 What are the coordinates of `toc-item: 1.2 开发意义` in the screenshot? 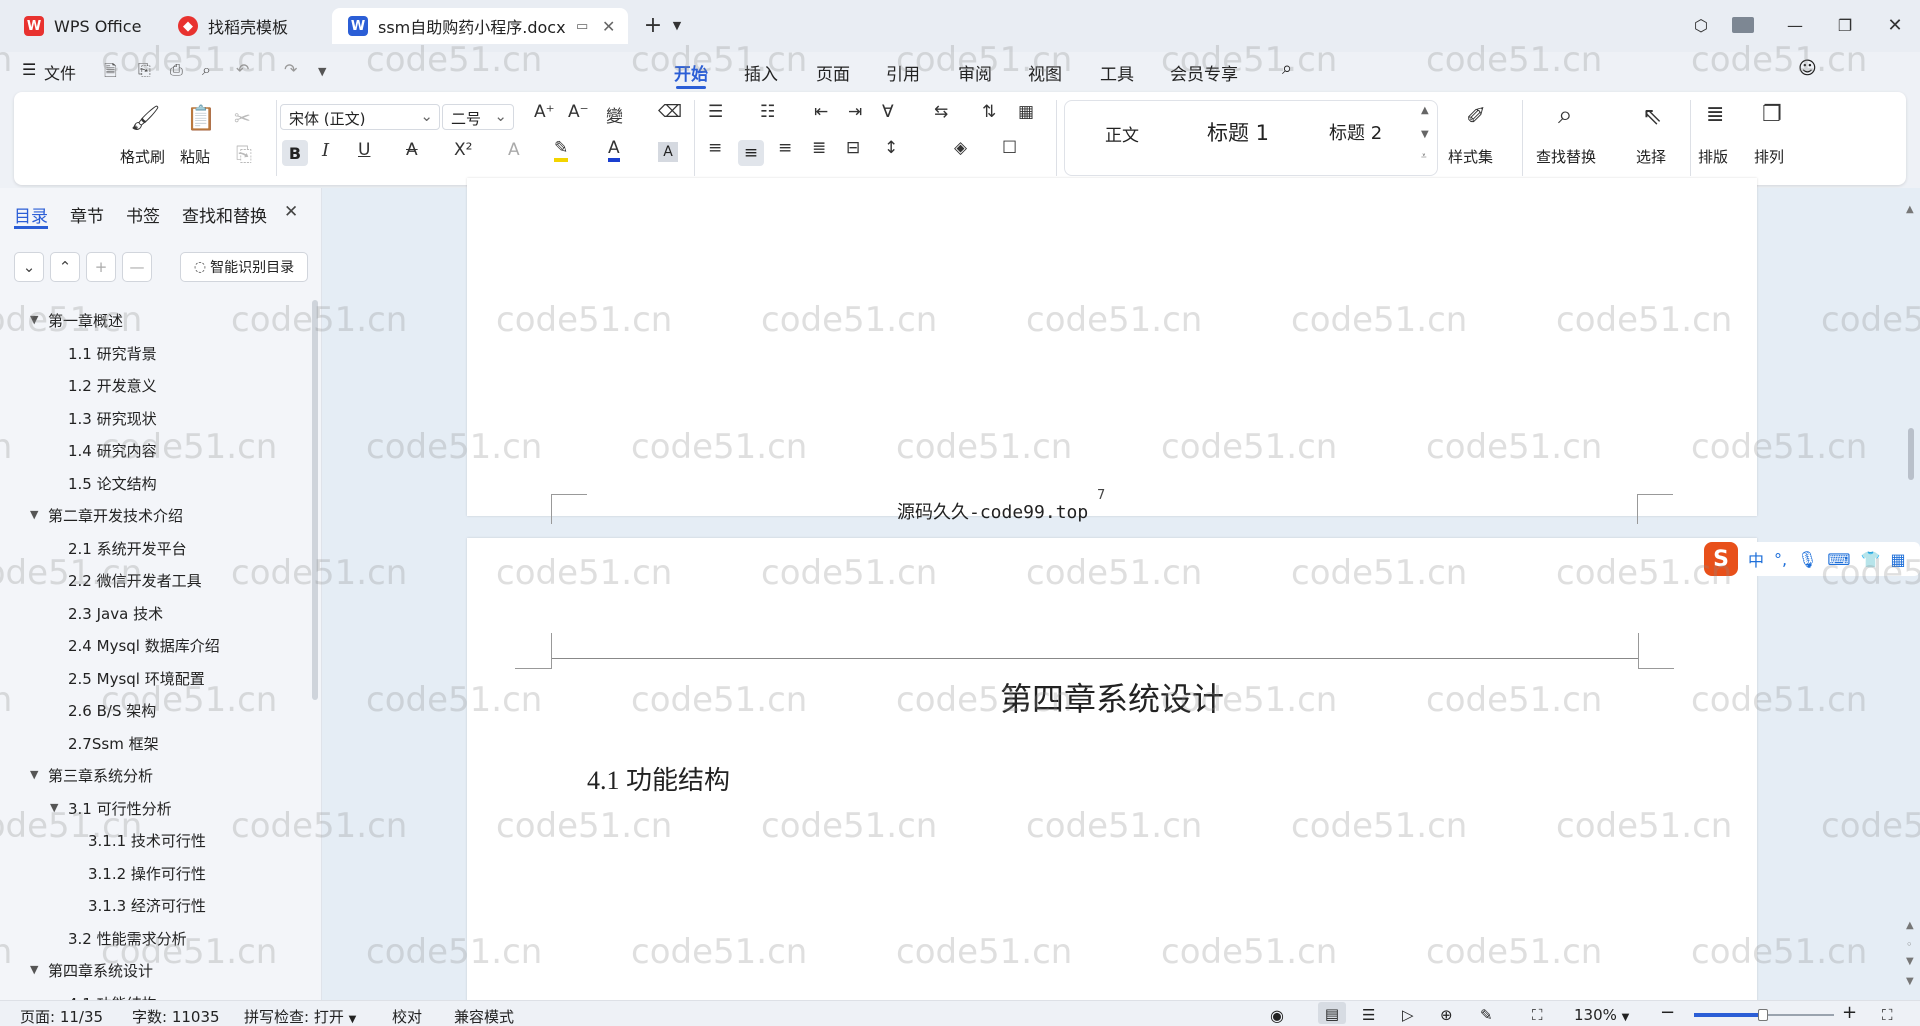 It's located at (112, 385).